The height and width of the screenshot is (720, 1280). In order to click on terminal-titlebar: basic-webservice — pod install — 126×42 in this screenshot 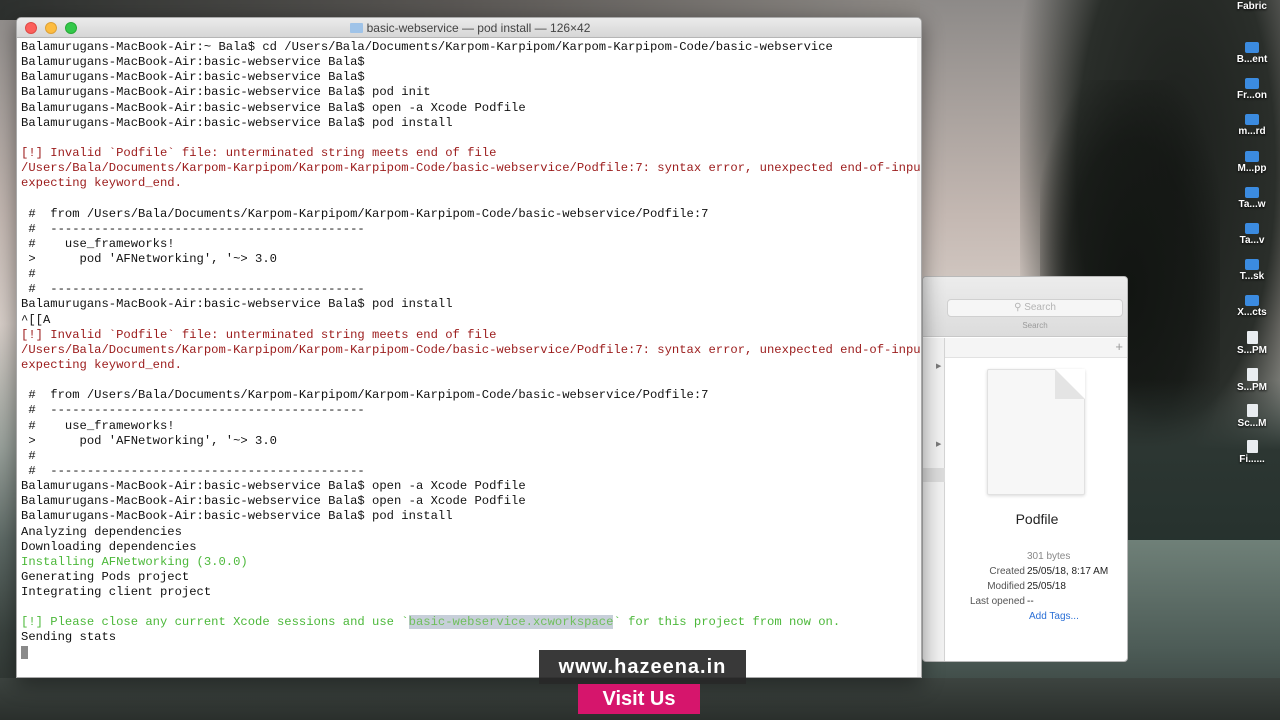, I will do `click(469, 28)`.